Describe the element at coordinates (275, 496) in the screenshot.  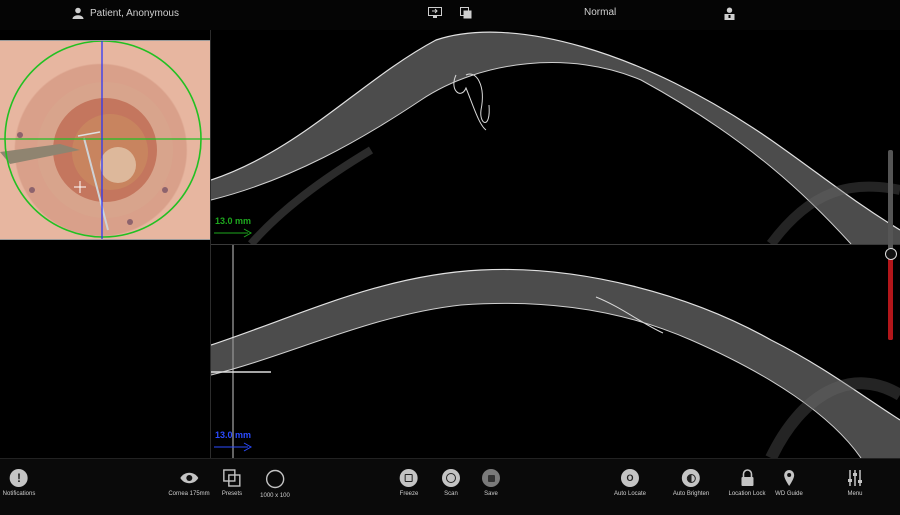
I see `resolution-label: 1000 x 100` at that location.